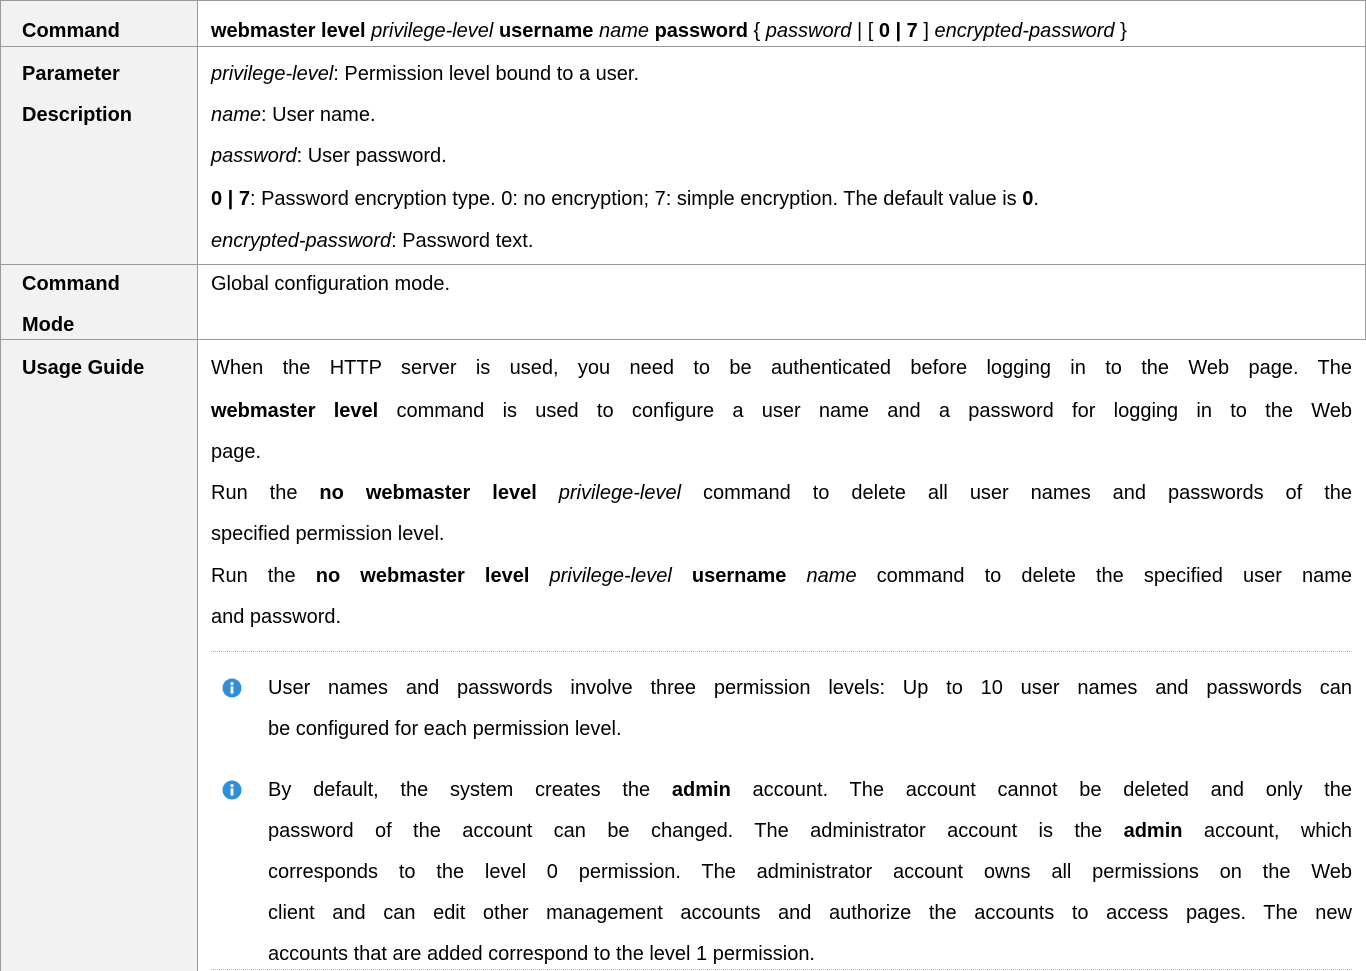  I want to click on note-text: account, which, so click(1267, 831).